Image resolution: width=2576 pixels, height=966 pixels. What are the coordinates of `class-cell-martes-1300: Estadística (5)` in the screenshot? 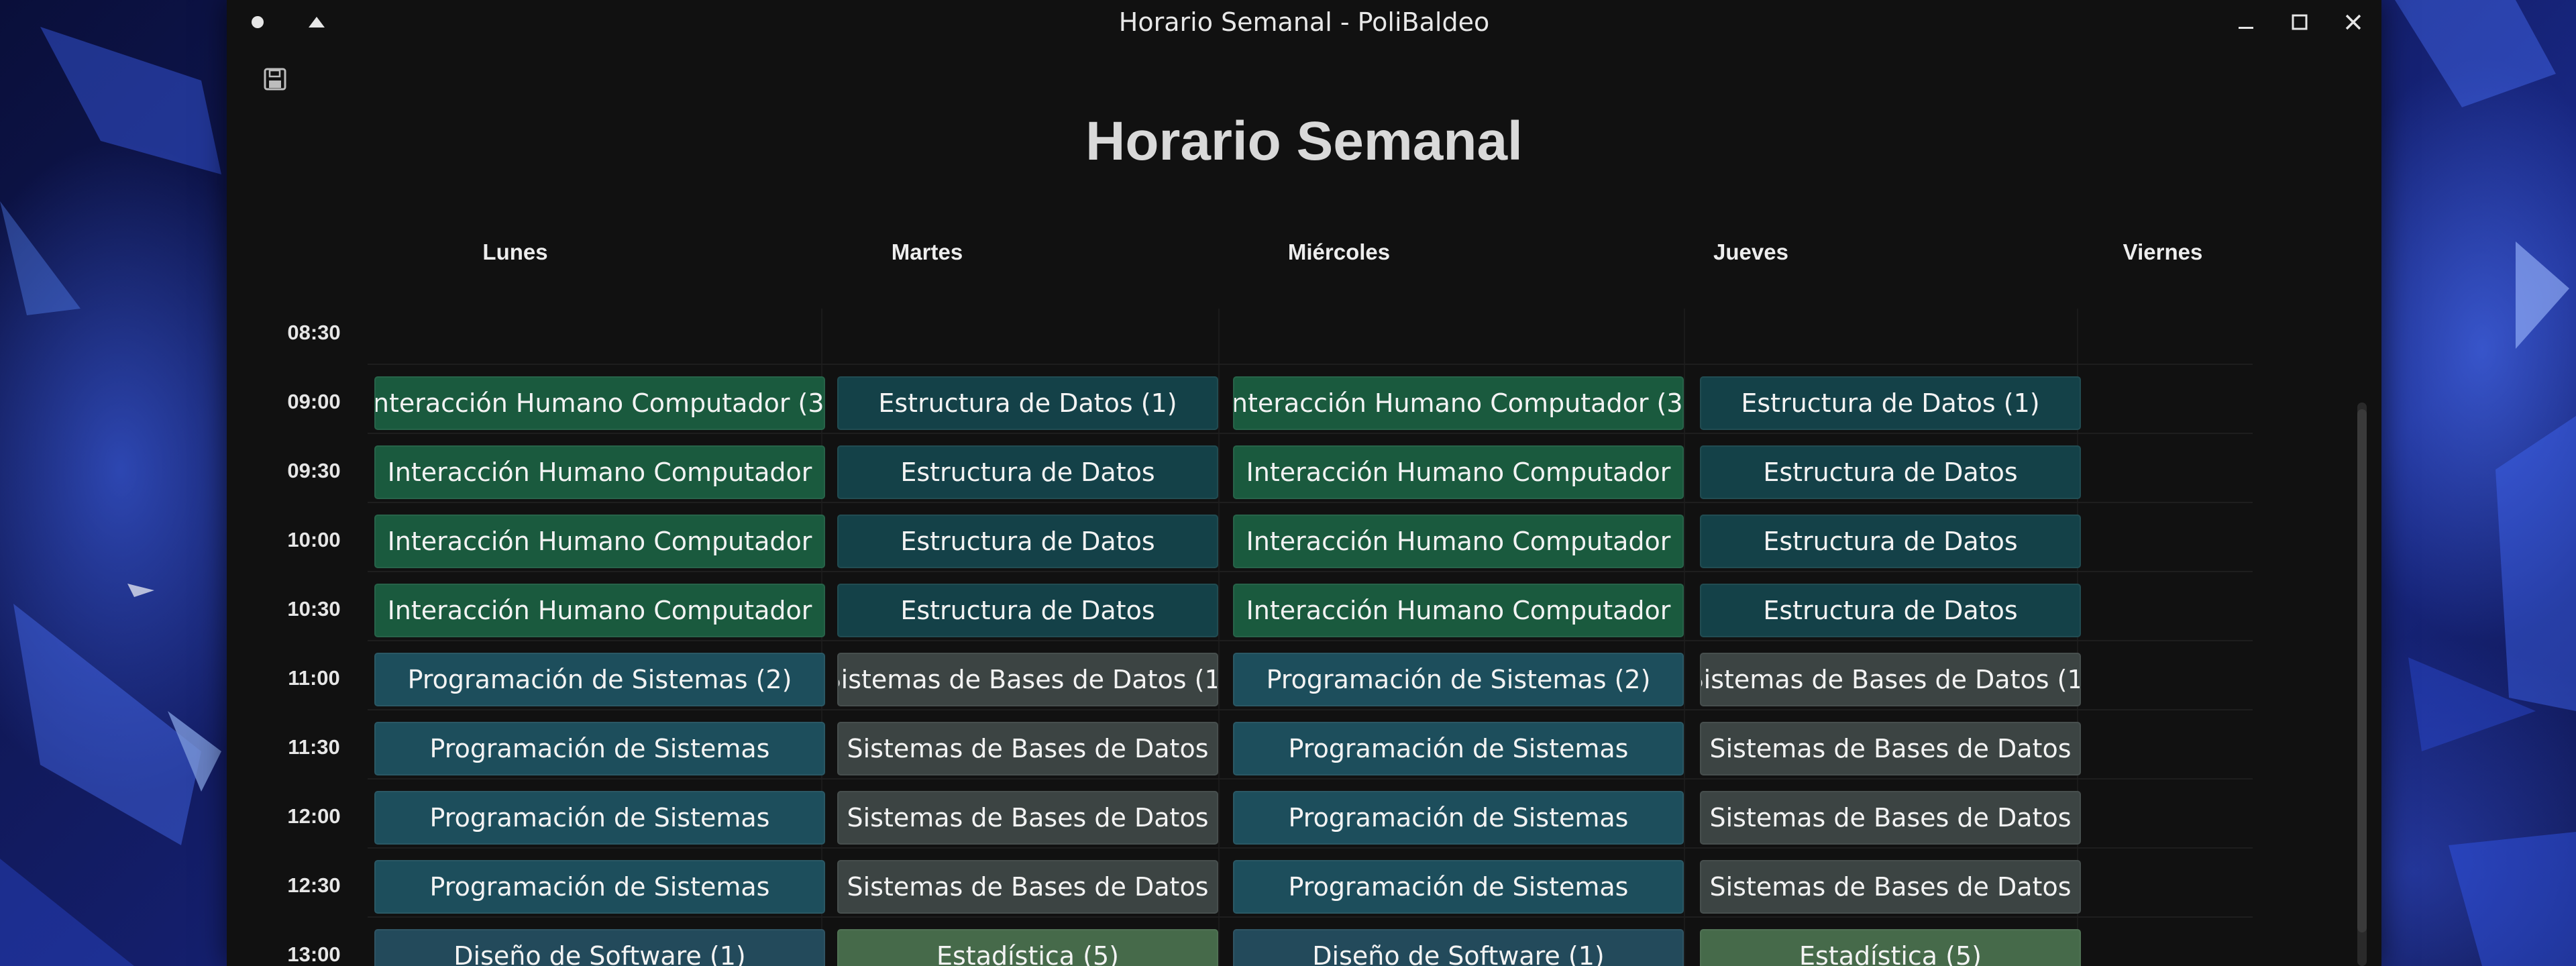 It's located at (1027, 947).